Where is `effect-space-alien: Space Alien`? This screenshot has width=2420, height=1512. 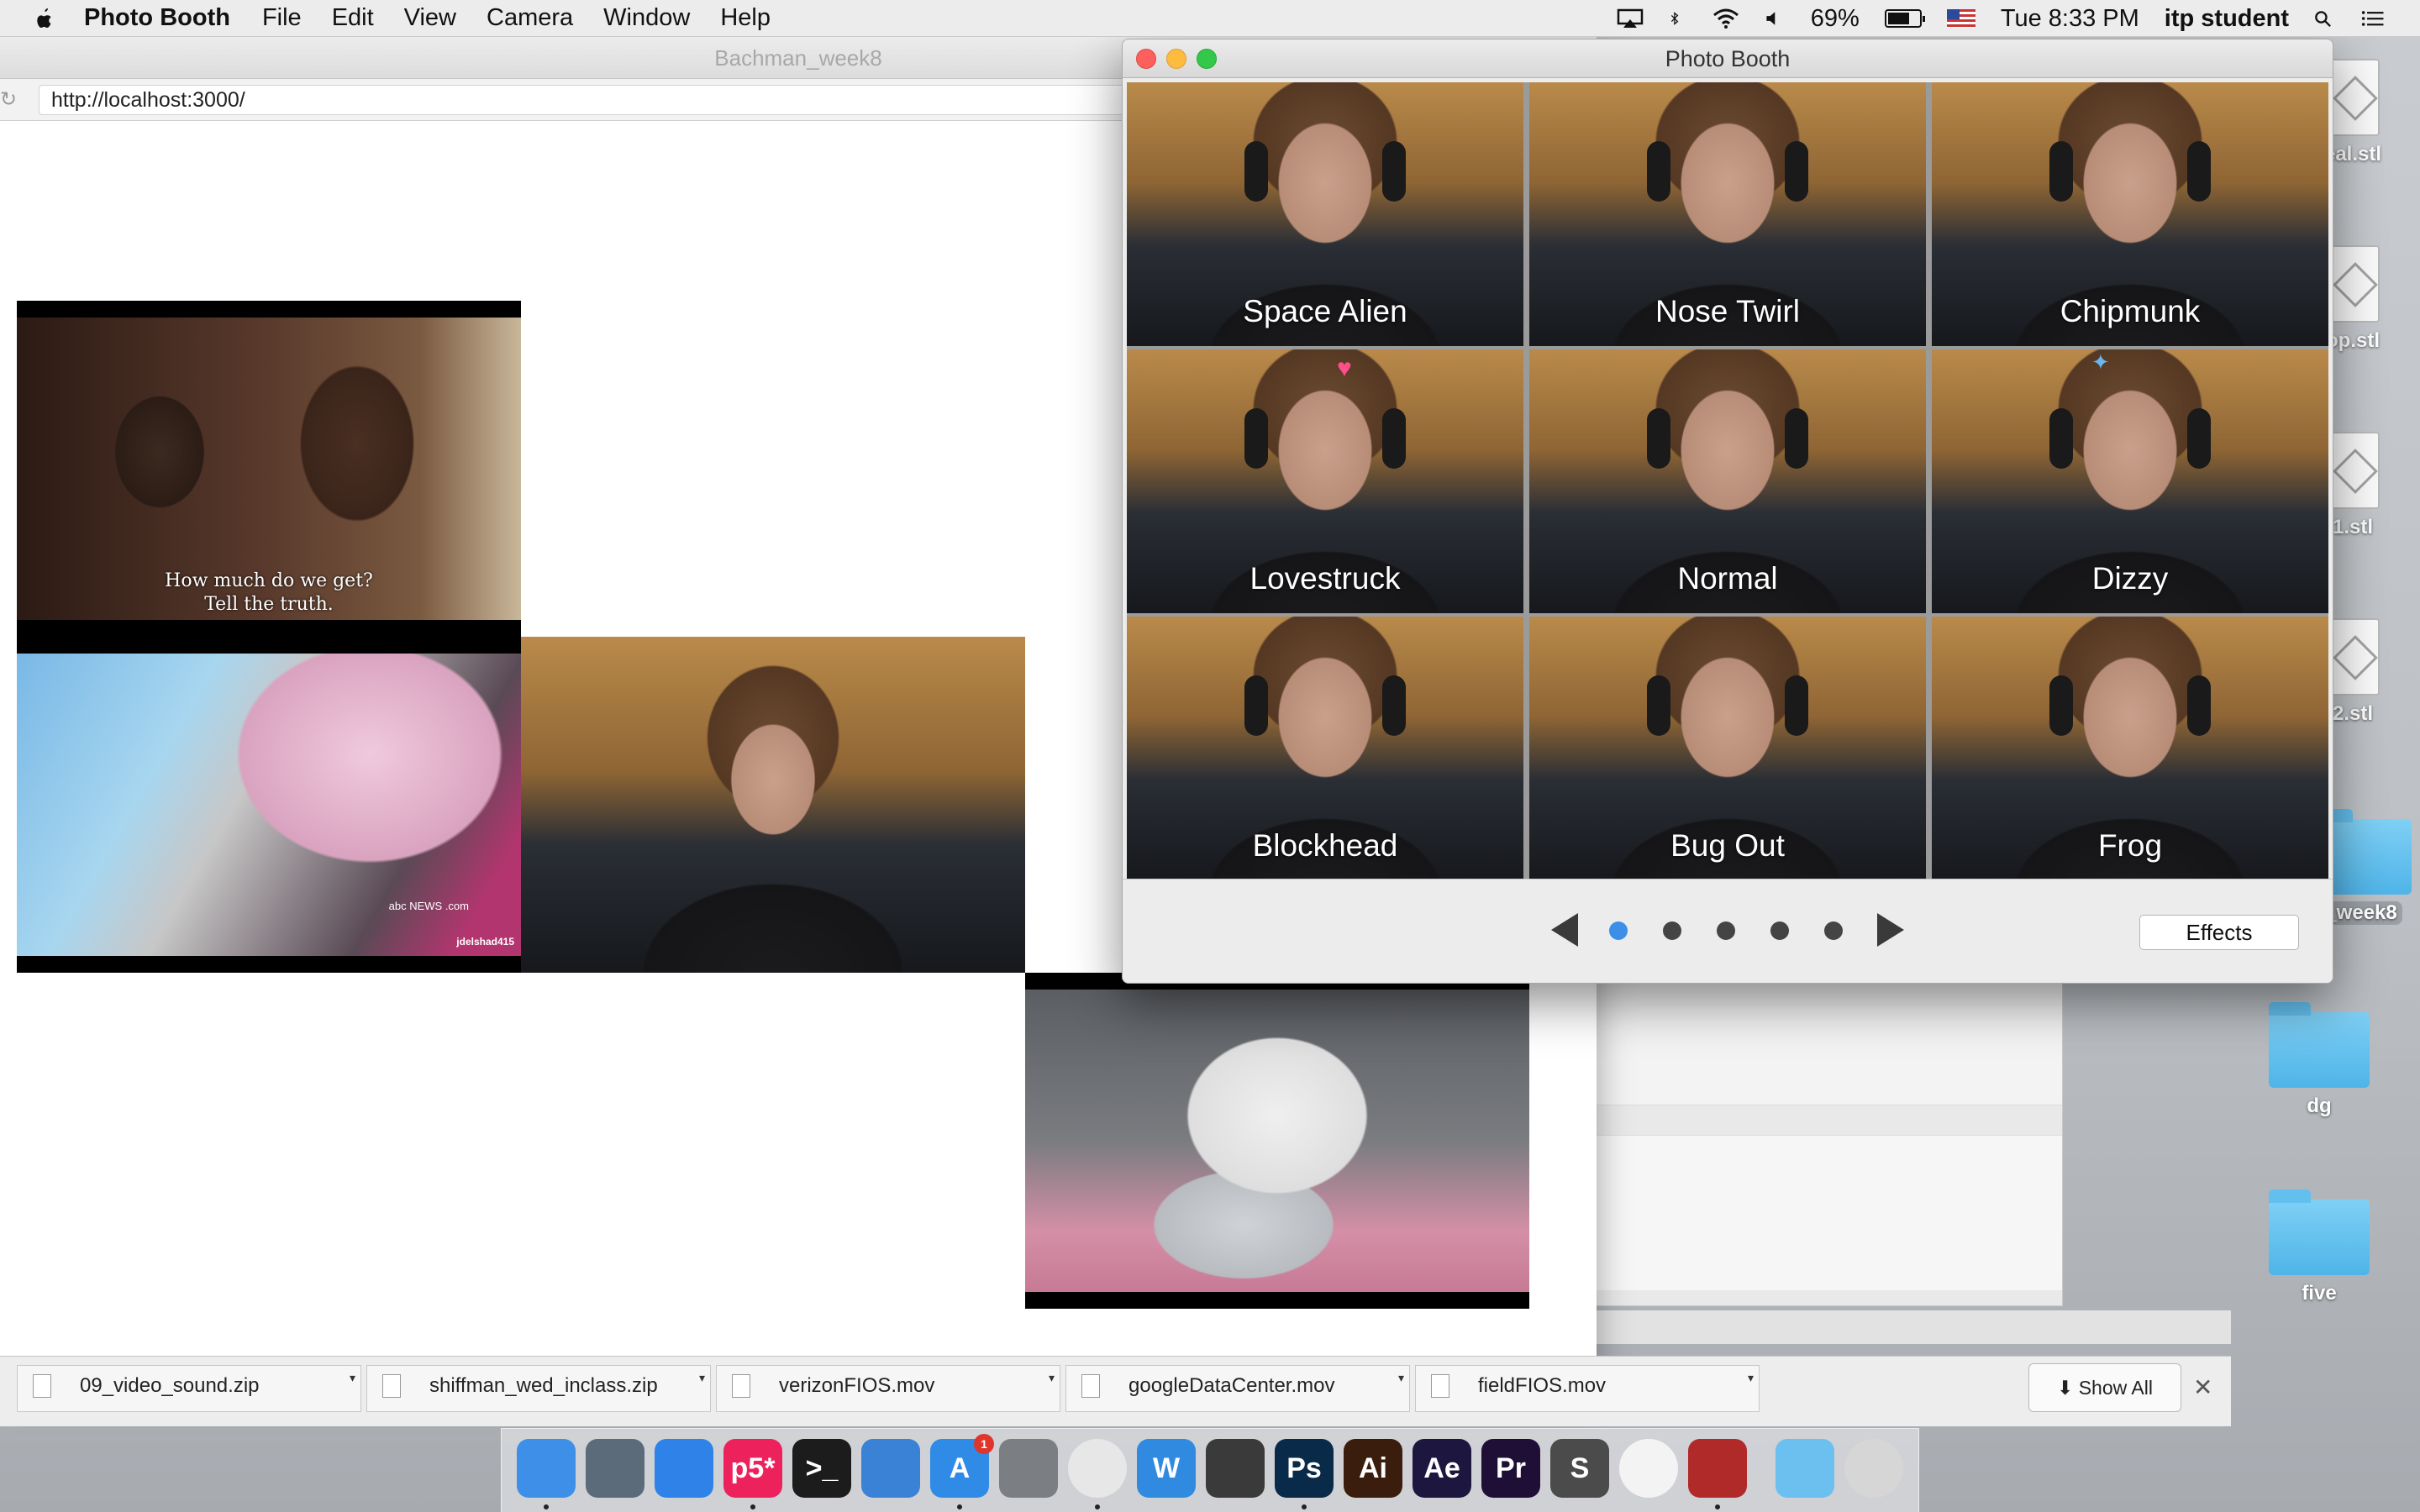
effect-space-alien: Space Alien is located at coordinates (1325, 214).